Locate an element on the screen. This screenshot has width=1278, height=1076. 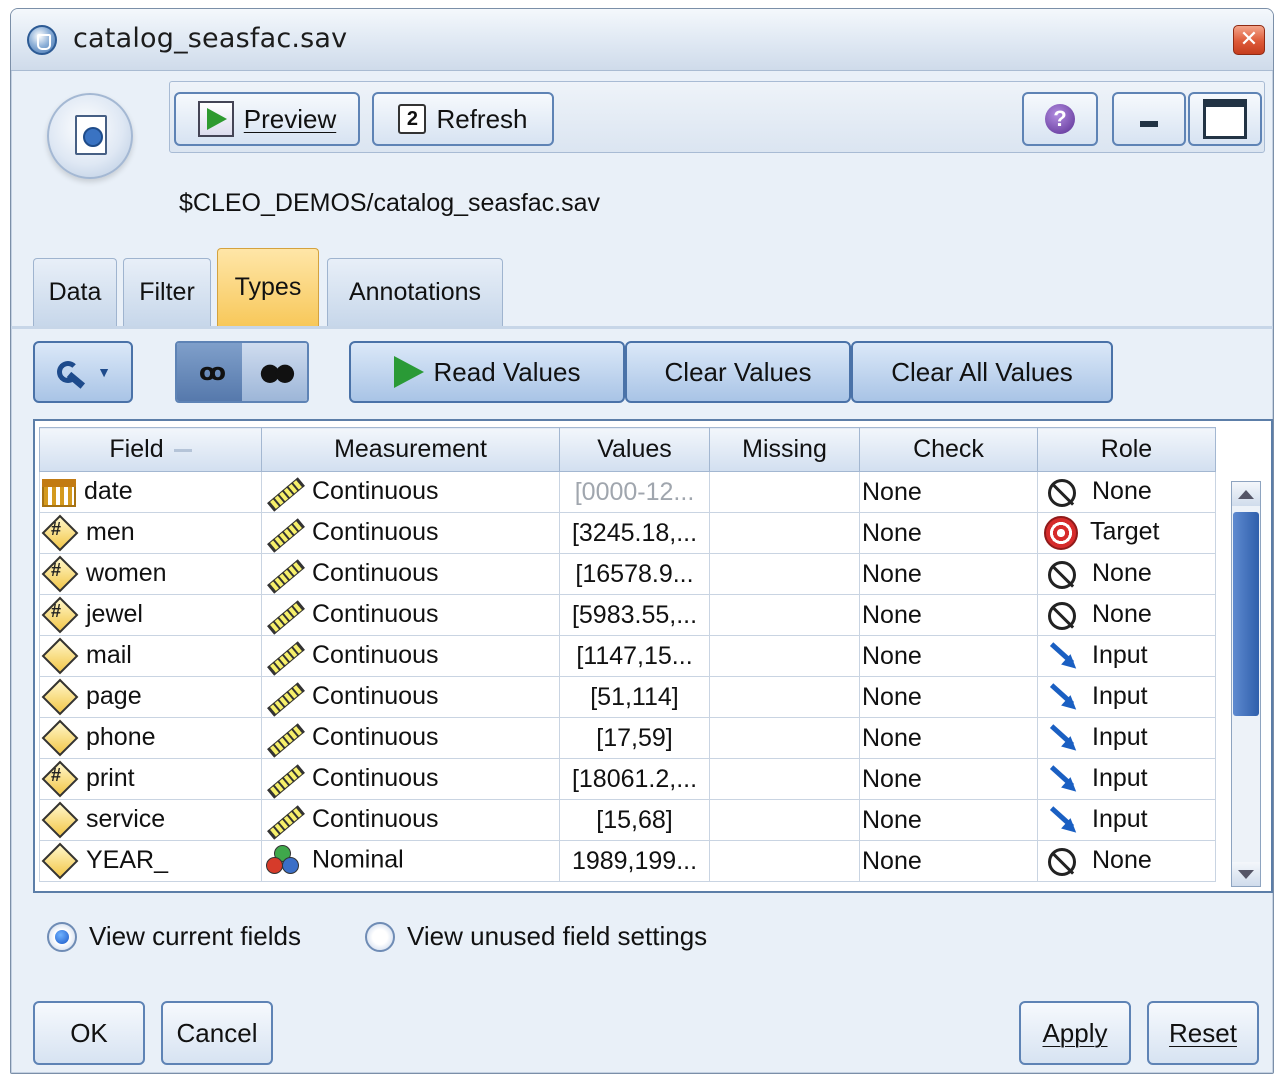
tab-annotations: Annotations is located at coordinates (415, 292).